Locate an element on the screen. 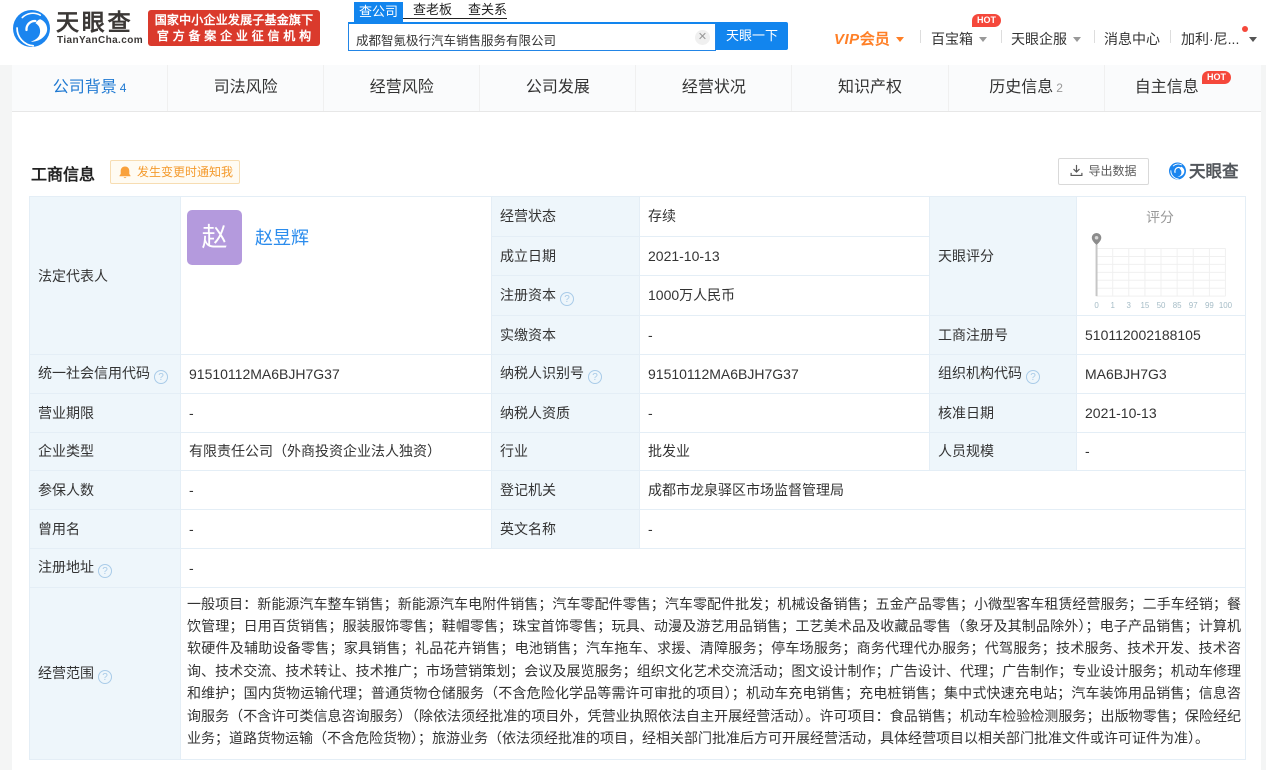 The width and height of the screenshot is (1266, 770). svg-text: 100 is located at coordinates (1226, 305).